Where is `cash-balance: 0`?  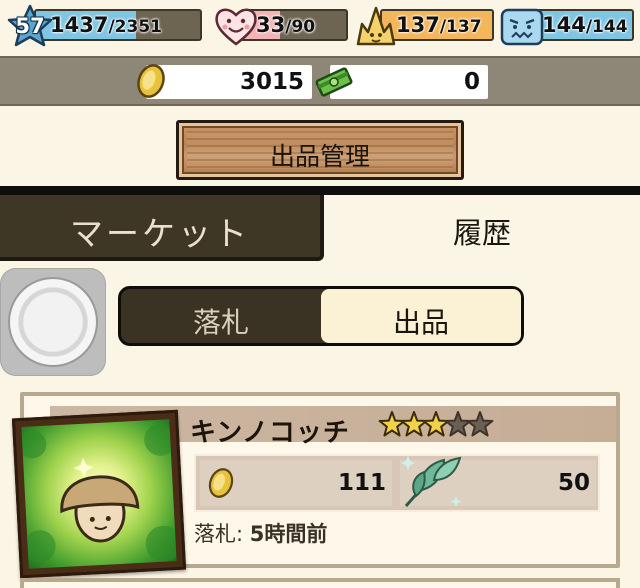 cash-balance: 0 is located at coordinates (471, 82).